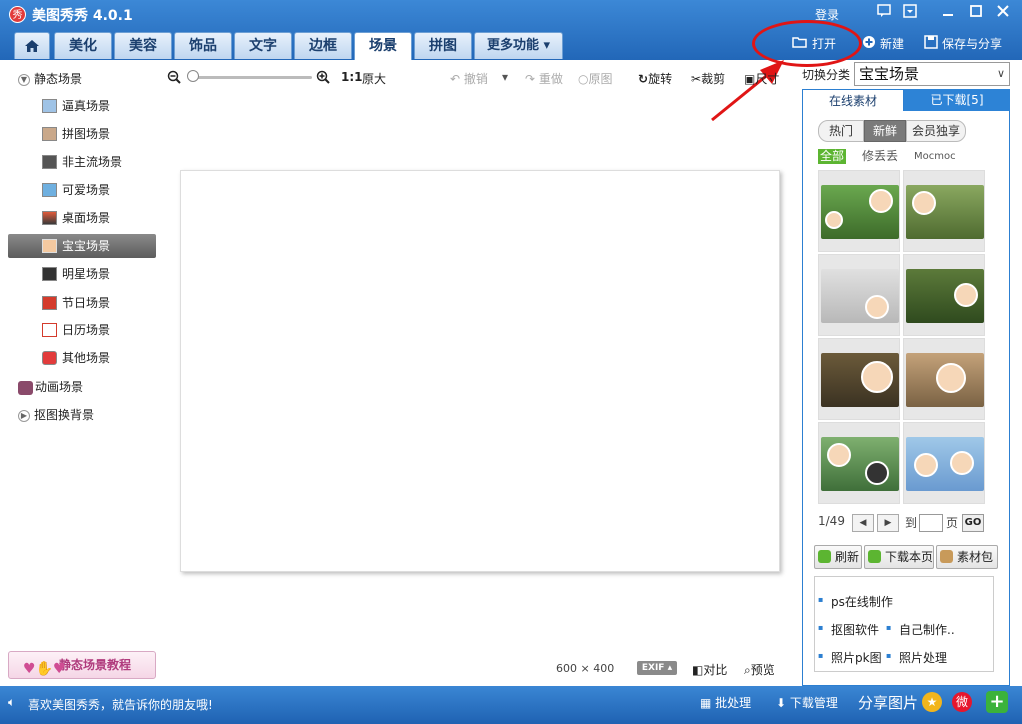 This screenshot has height=724, width=1022. I want to click on download-page-button: 下载本页, so click(899, 557).